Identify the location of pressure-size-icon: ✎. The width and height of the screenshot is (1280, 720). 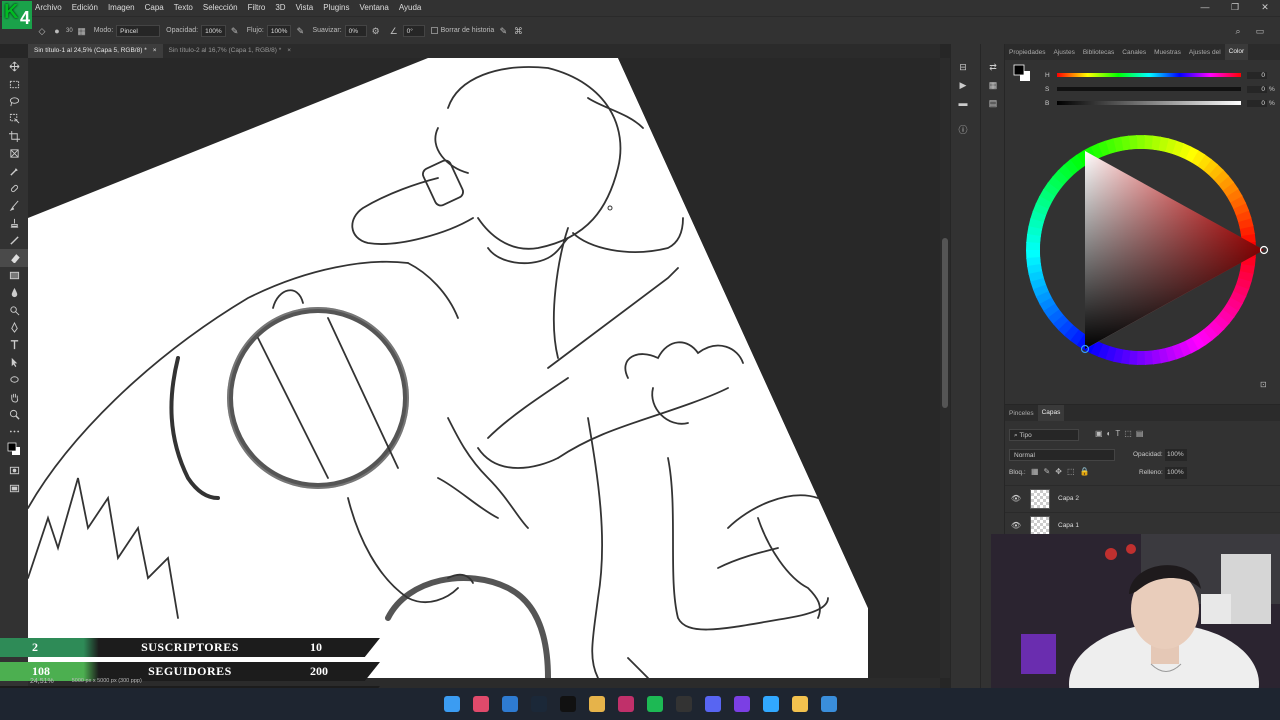
(503, 31).